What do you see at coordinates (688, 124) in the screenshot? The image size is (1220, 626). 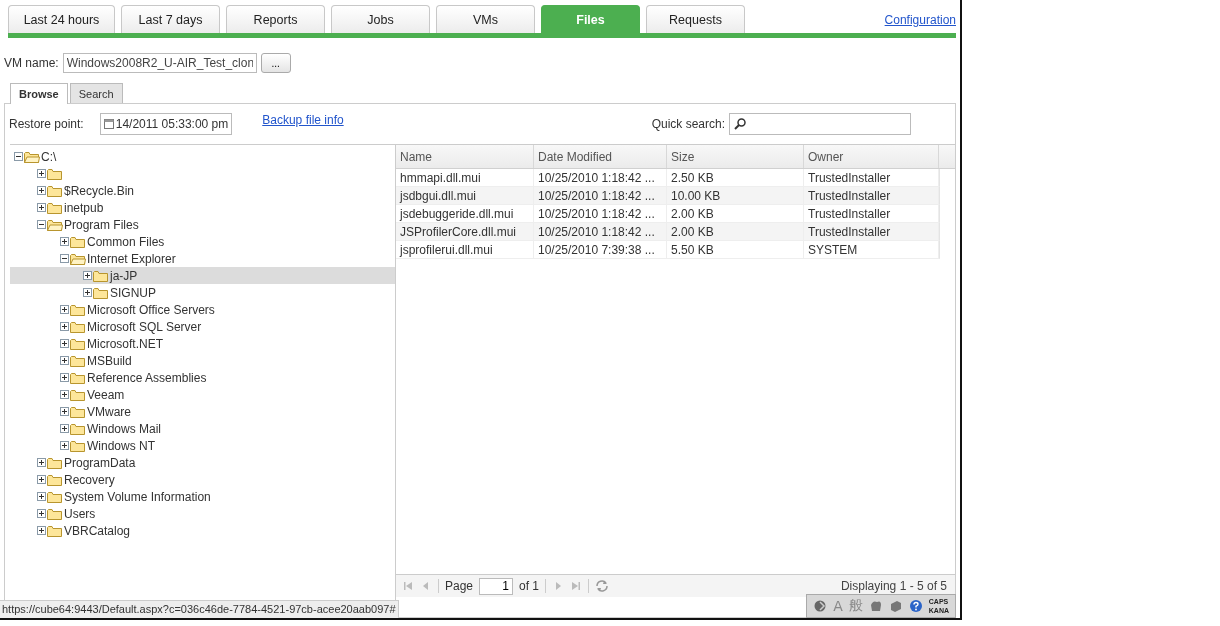 I see `quick-search-label: Quick search:` at bounding box center [688, 124].